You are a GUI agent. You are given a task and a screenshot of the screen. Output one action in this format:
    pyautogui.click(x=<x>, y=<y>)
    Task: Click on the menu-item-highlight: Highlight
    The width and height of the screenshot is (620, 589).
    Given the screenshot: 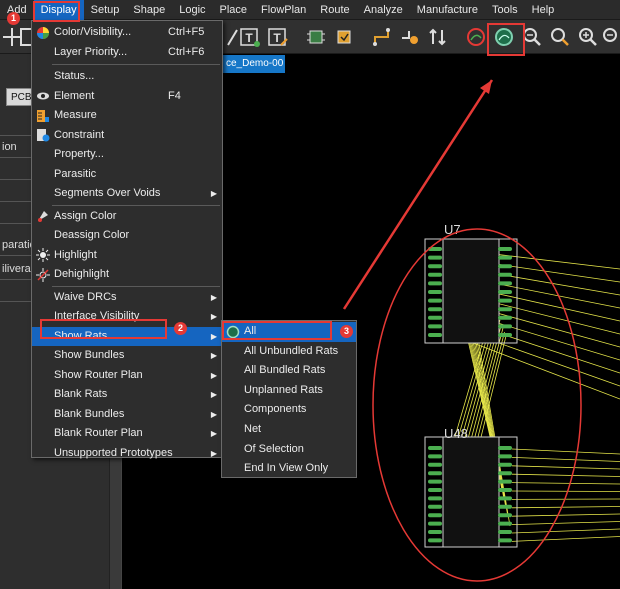 What is the action you would take?
    pyautogui.click(x=127, y=256)
    